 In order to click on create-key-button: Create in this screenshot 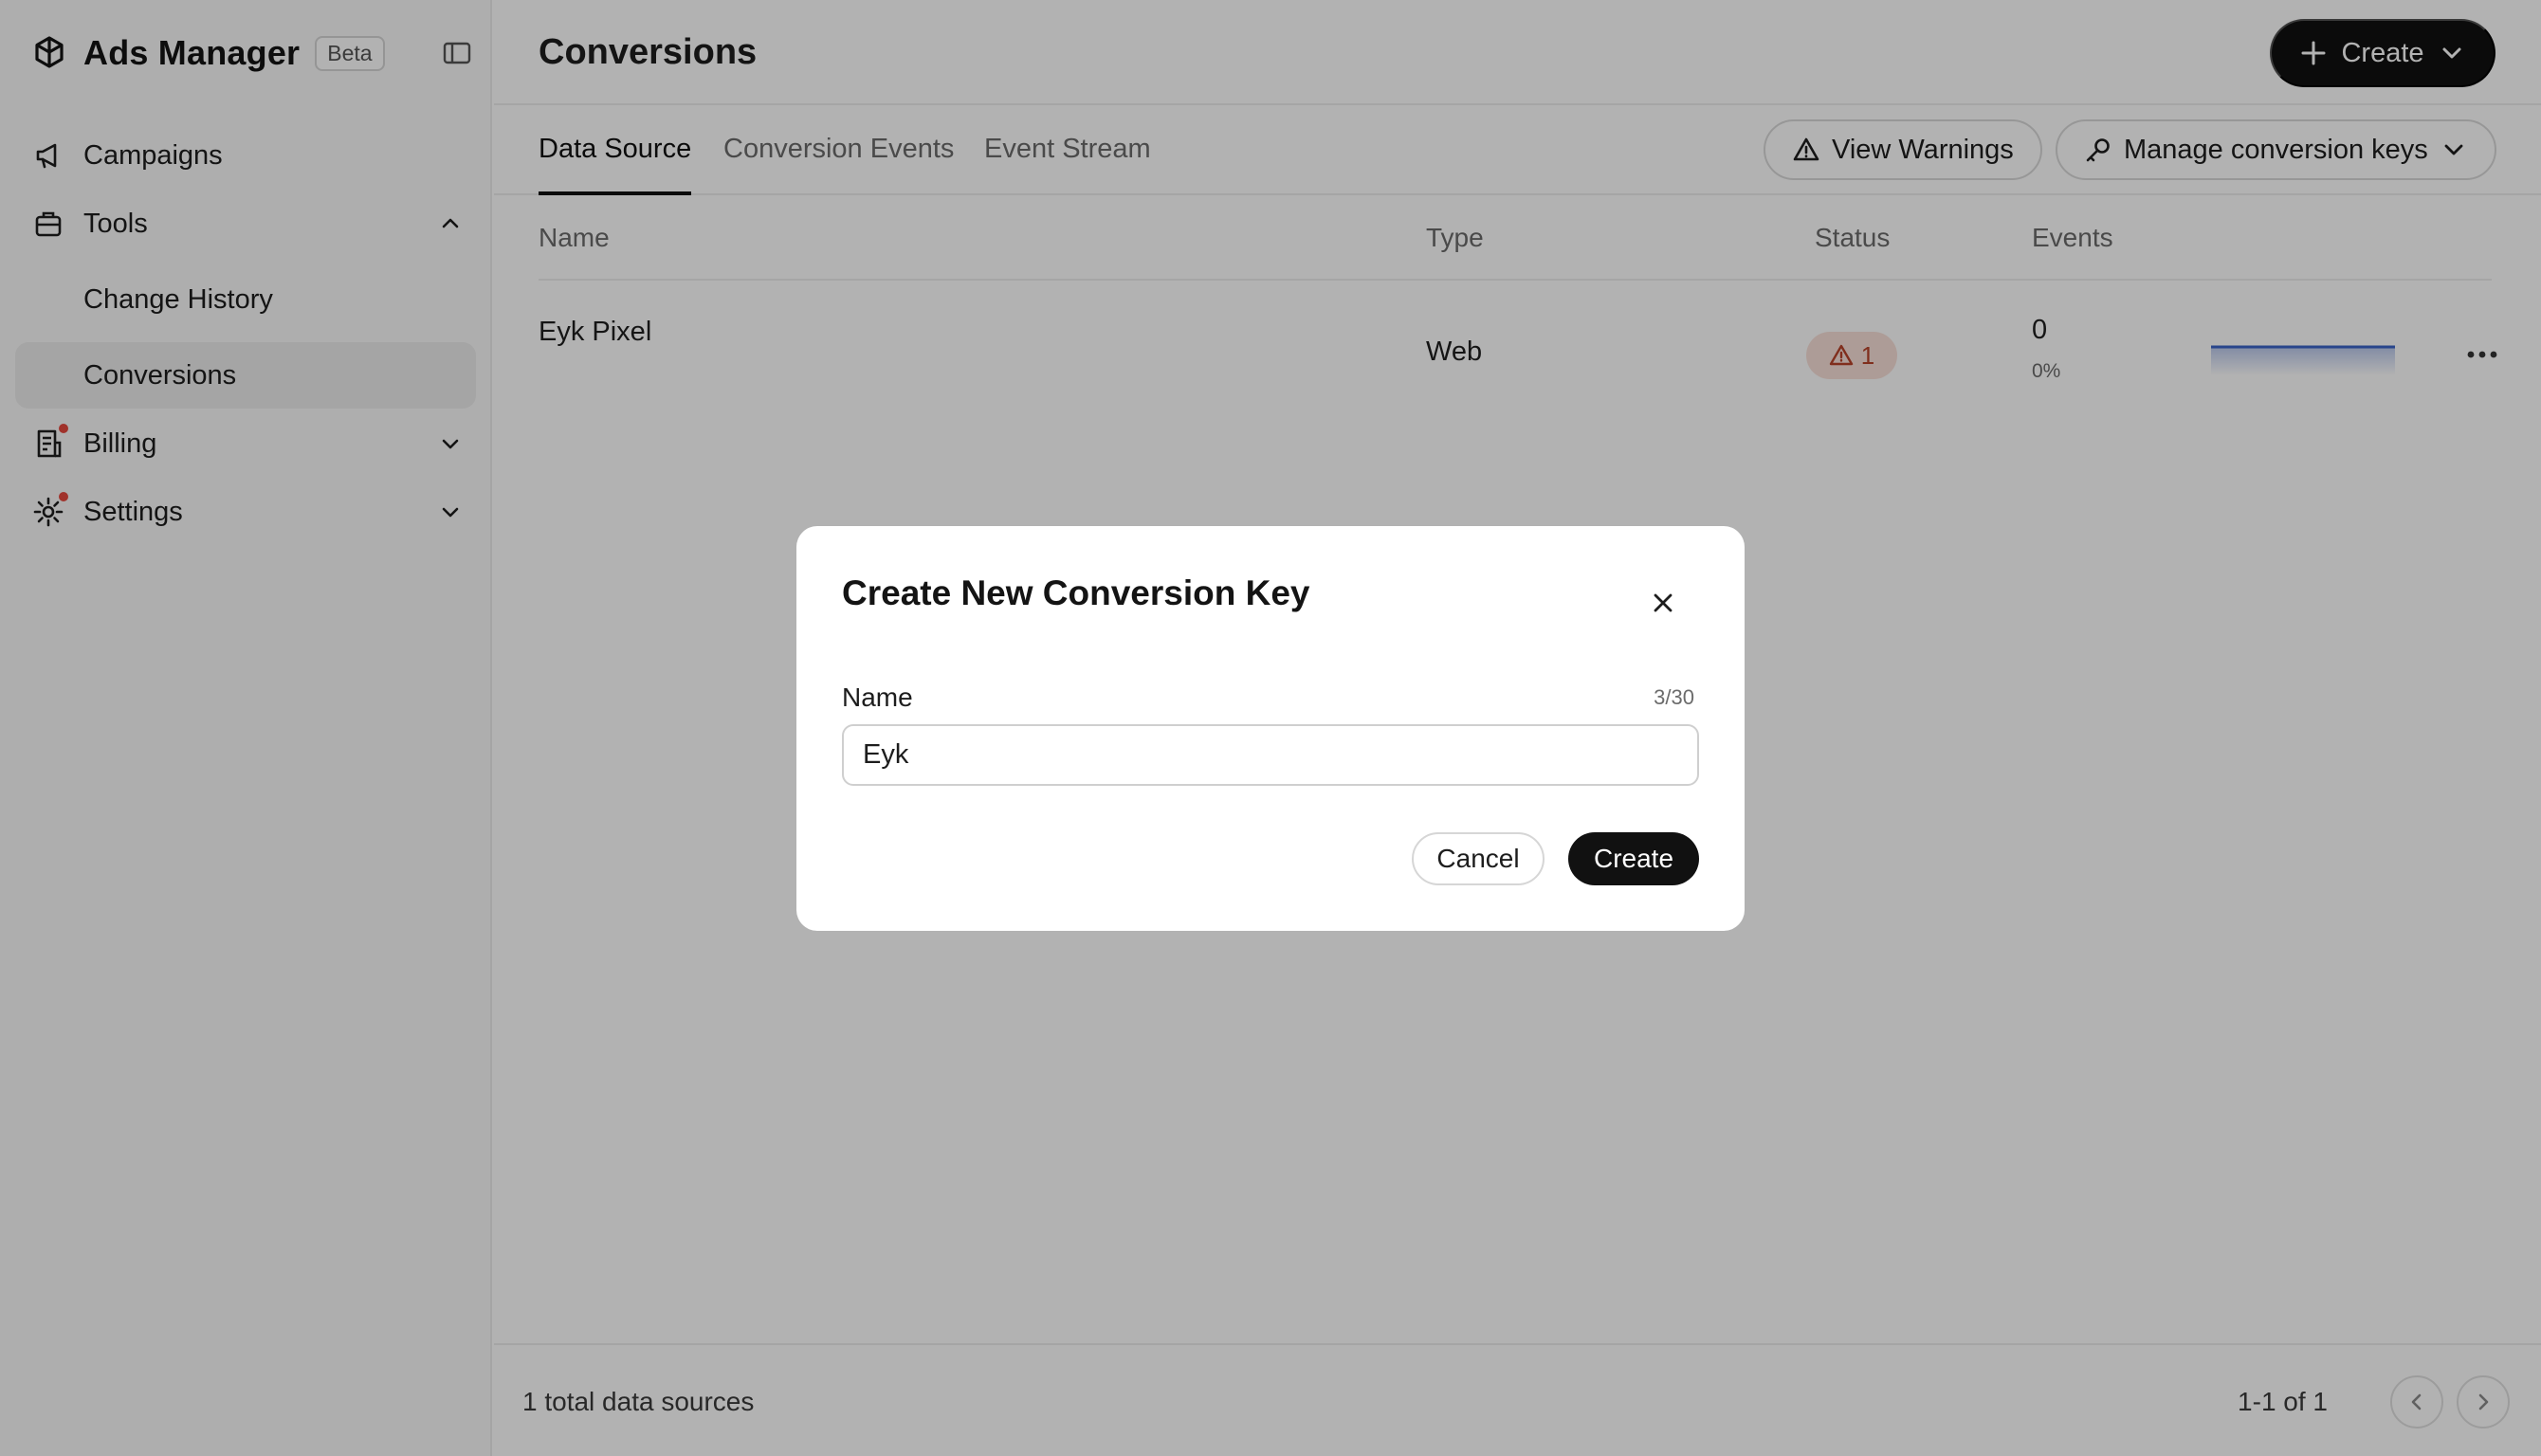, I will do `click(1633, 858)`.